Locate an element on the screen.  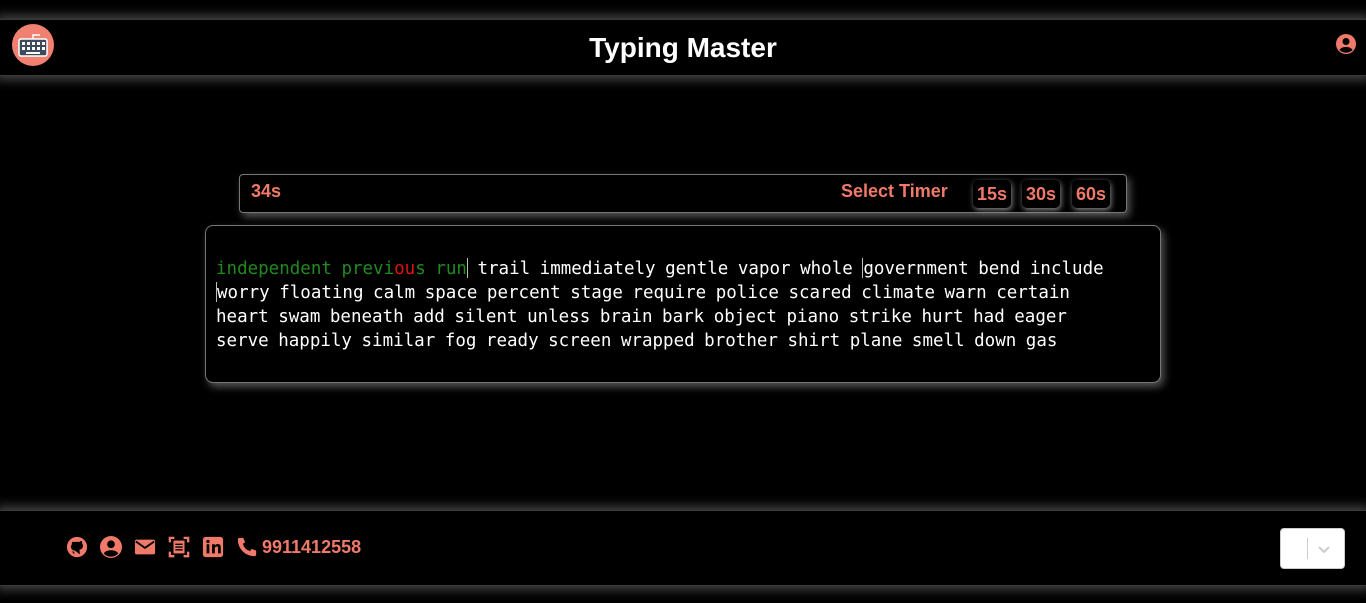
page-title: Typing Master is located at coordinates (683, 47).